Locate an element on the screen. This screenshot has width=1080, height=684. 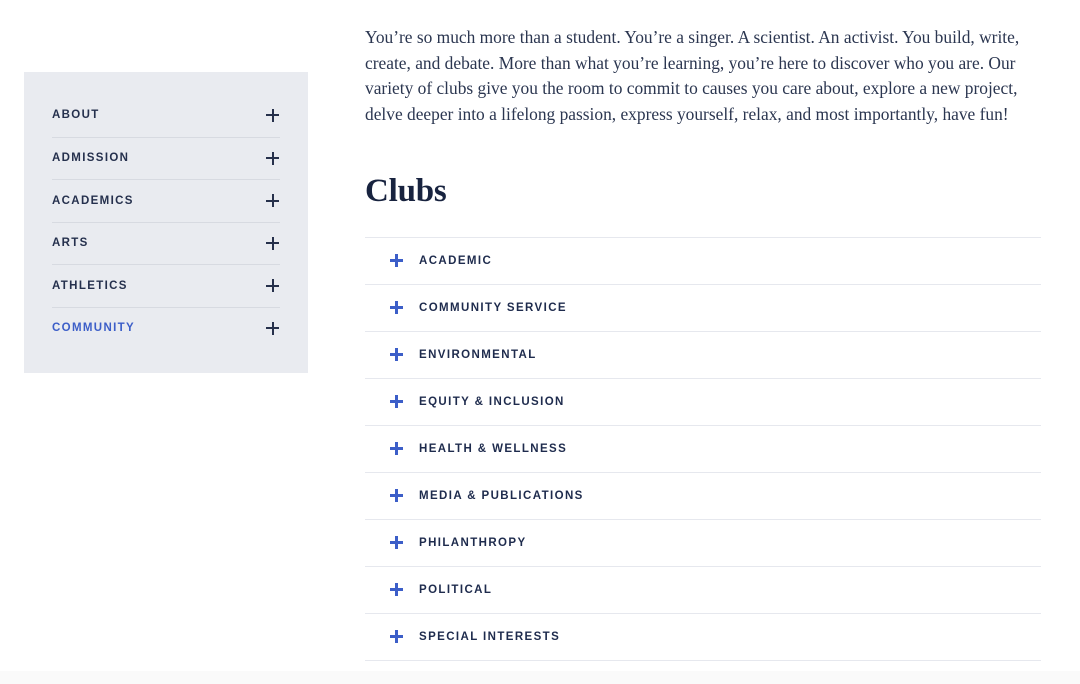
sidebar-item-label: ACADEMICS is located at coordinates (93, 200).